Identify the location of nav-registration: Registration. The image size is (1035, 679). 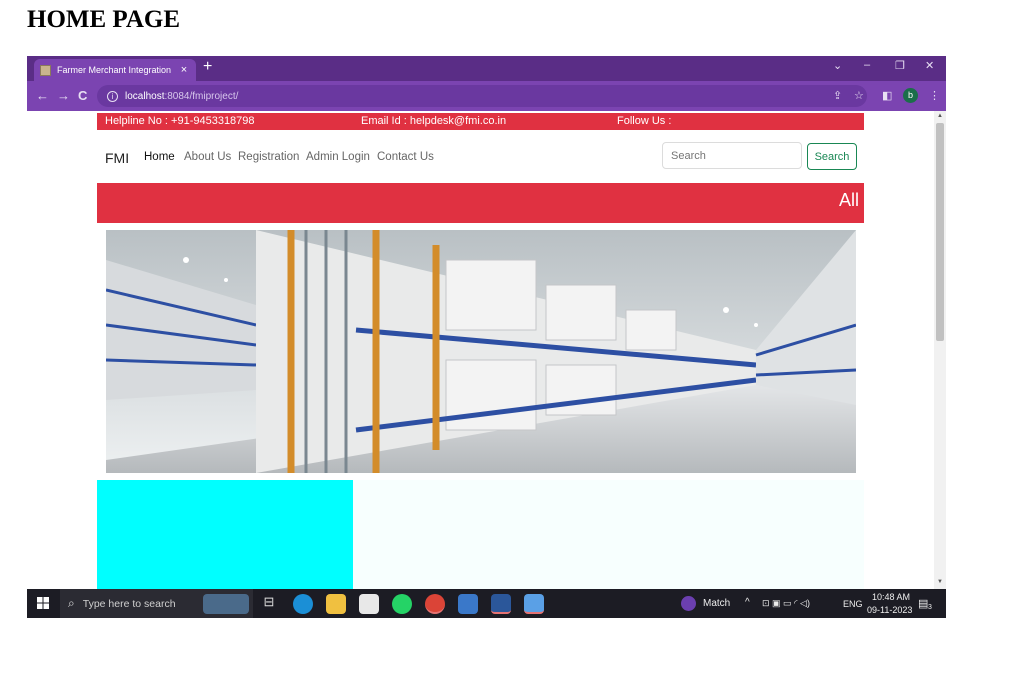
(268, 157).